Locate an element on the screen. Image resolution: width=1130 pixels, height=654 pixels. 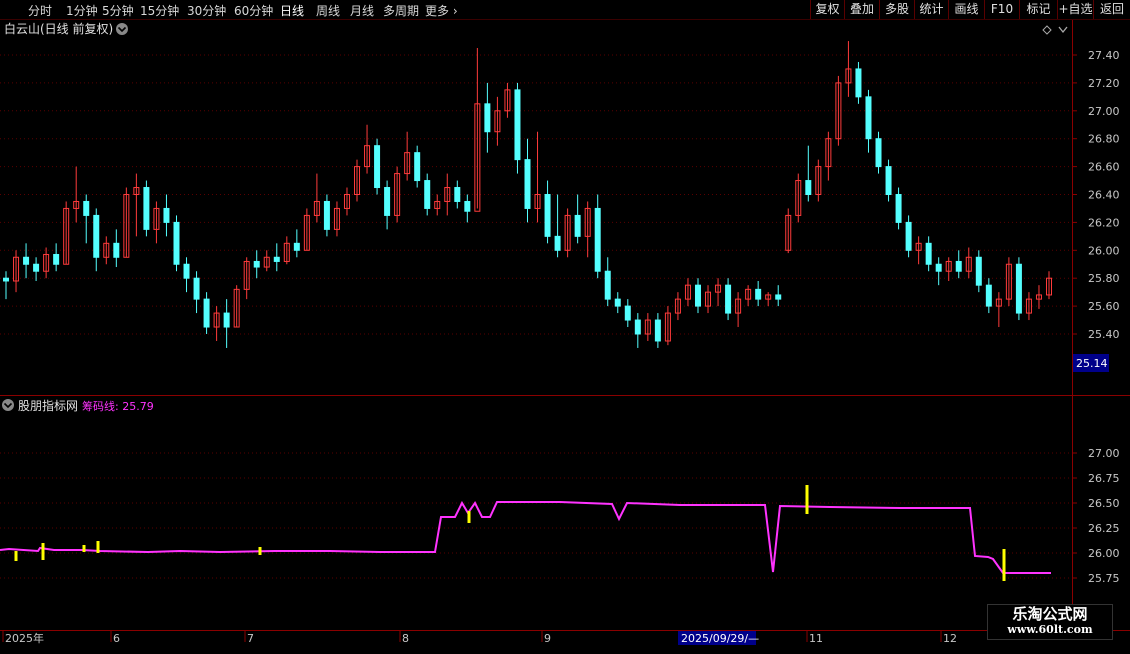
x-tick-label: 12 is located at coordinates (950, 638).